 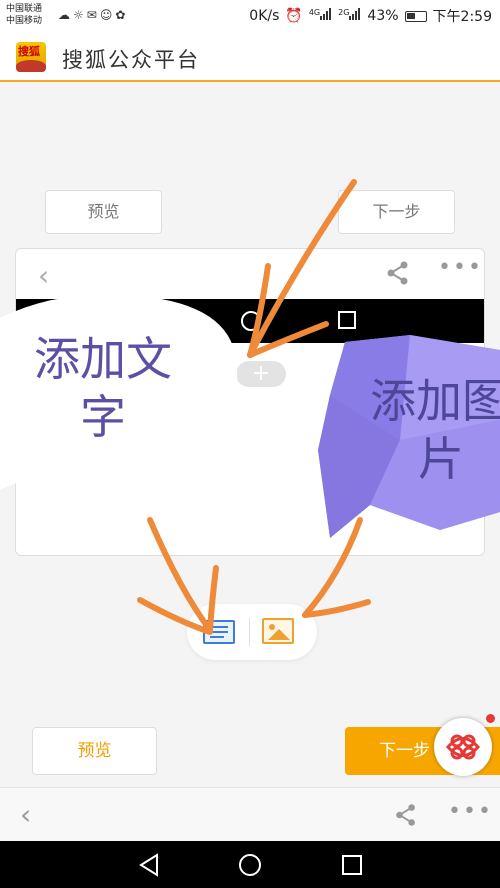 I want to click on divider, so click(x=249, y=632).